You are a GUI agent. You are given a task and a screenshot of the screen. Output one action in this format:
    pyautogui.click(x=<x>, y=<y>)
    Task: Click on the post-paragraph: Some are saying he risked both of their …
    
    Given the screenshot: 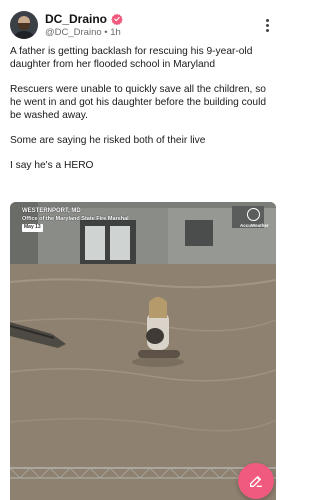 What is the action you would take?
    pyautogui.click(x=108, y=140)
    